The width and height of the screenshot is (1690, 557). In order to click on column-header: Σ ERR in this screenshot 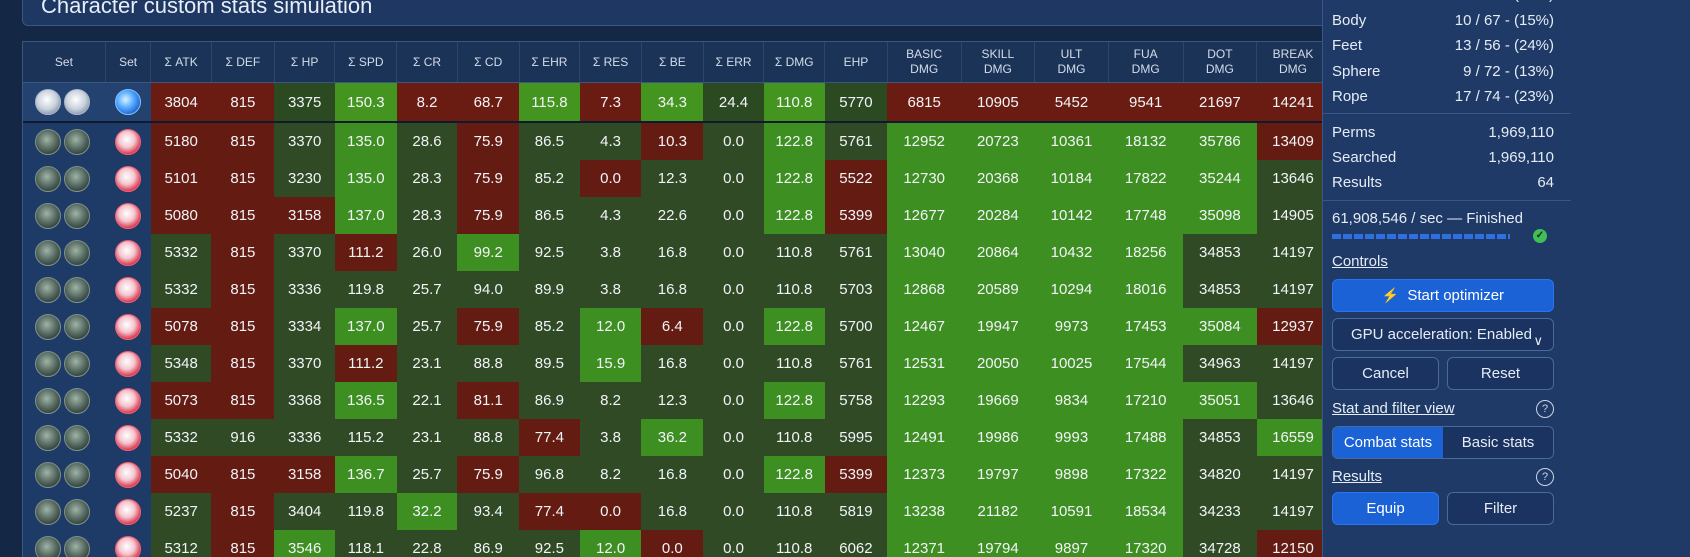, I will do `click(734, 62)`.